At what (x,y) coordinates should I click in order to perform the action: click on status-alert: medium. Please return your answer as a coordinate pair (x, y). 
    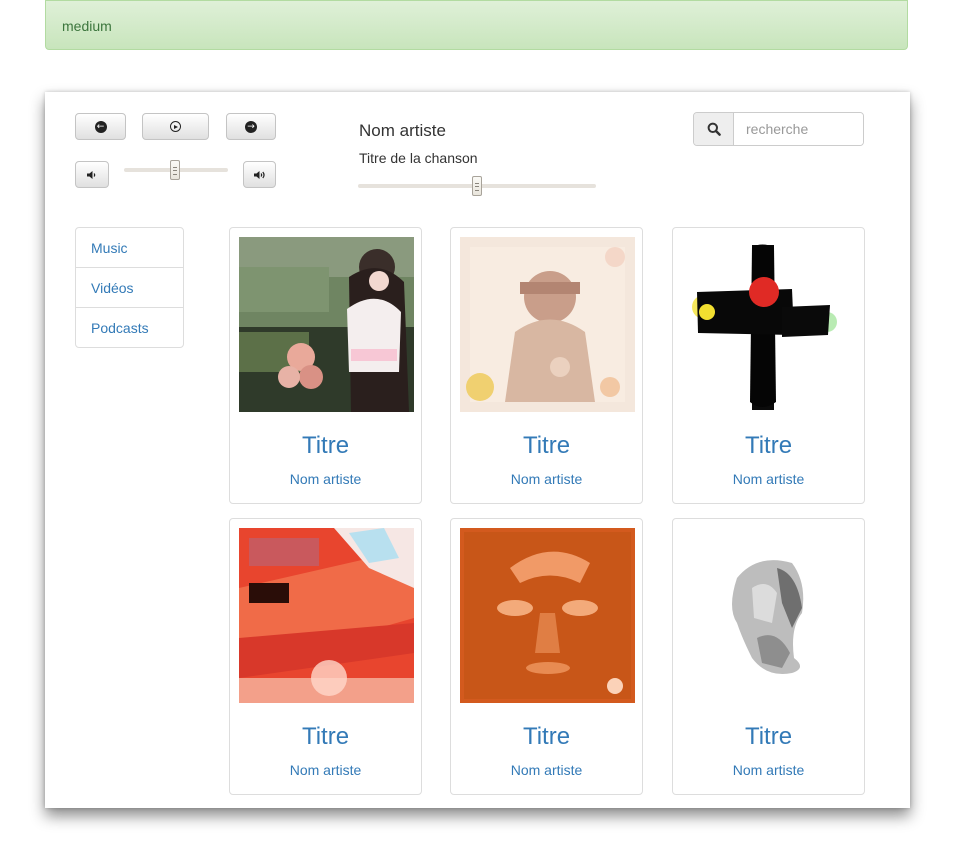
    Looking at the image, I should click on (476, 25).